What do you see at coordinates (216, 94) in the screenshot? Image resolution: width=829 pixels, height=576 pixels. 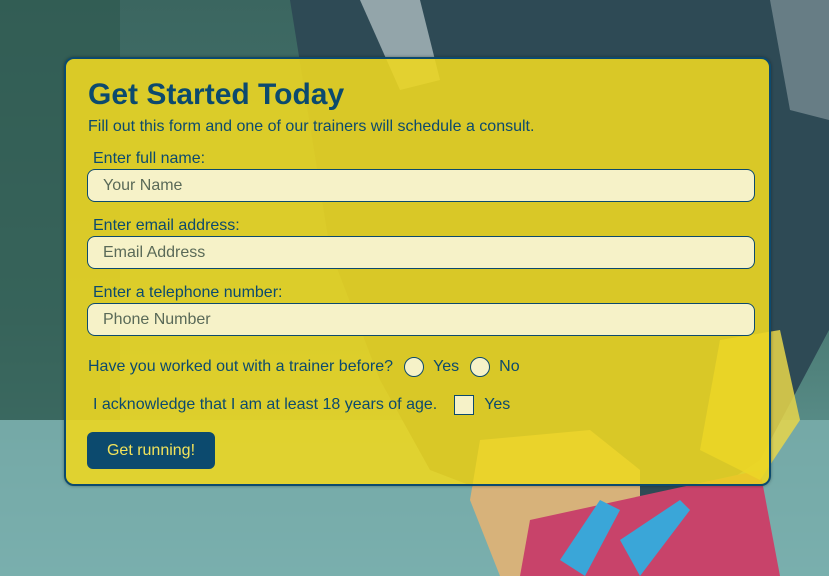 I see `form-title: Get Started Today` at bounding box center [216, 94].